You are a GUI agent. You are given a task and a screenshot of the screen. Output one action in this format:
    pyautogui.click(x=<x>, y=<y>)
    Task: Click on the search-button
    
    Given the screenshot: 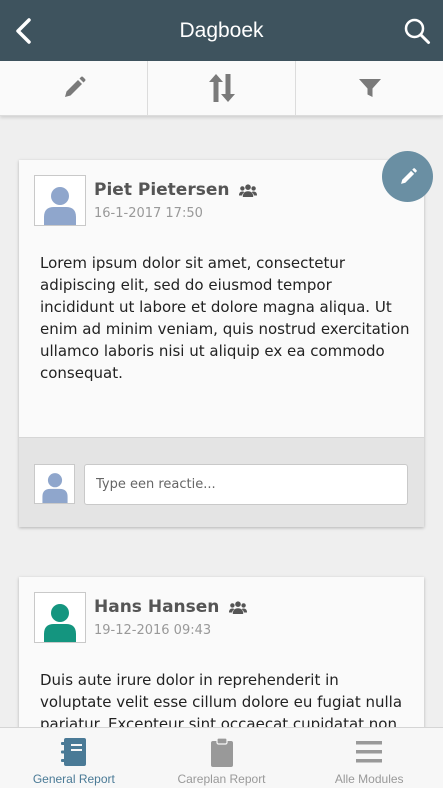 What is the action you would take?
    pyautogui.click(x=417, y=31)
    